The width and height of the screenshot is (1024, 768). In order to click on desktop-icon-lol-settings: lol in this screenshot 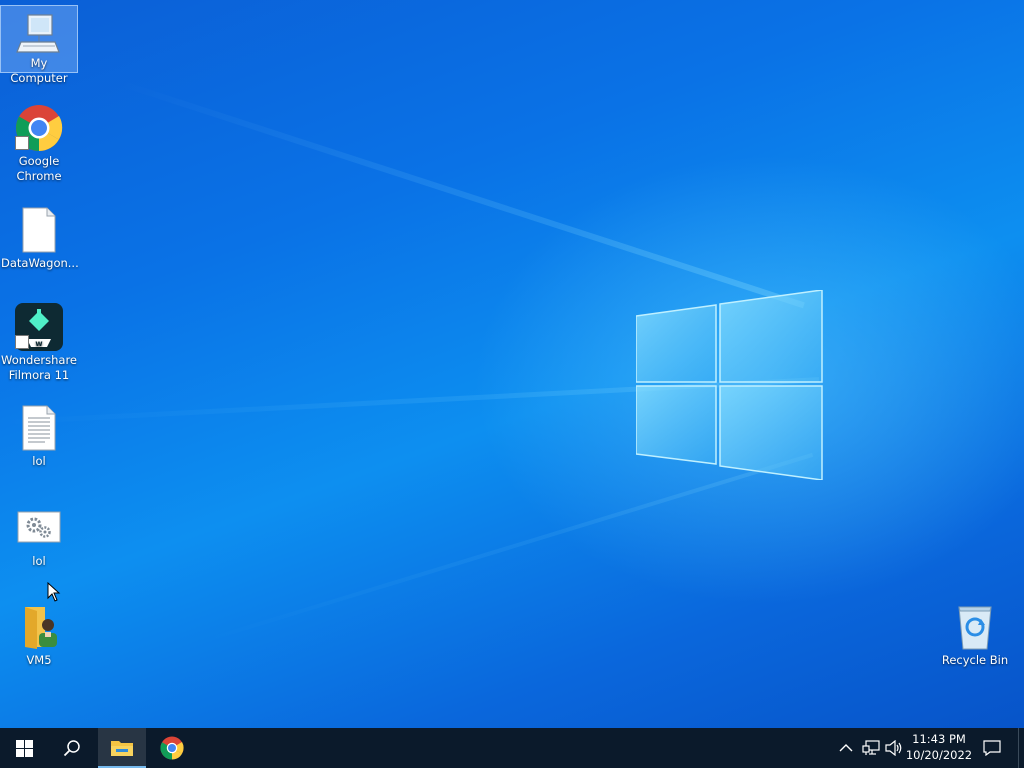, I will do `click(39, 536)`.